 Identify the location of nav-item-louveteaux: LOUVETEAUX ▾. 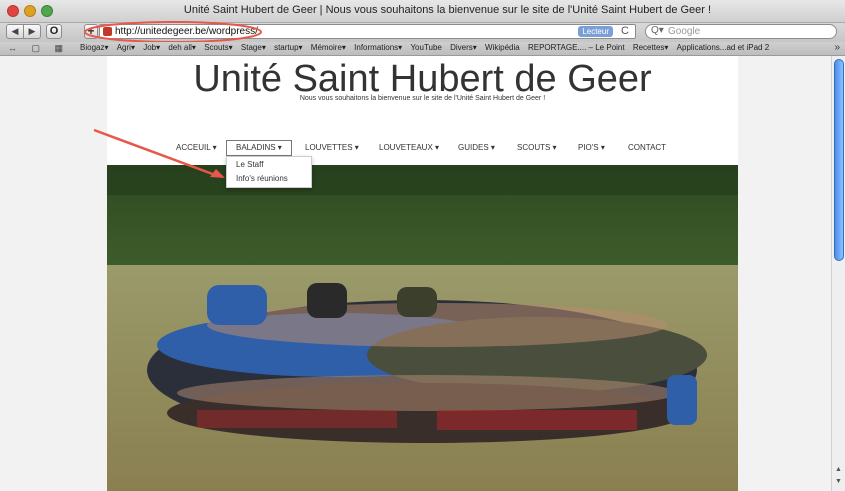
(409, 148).